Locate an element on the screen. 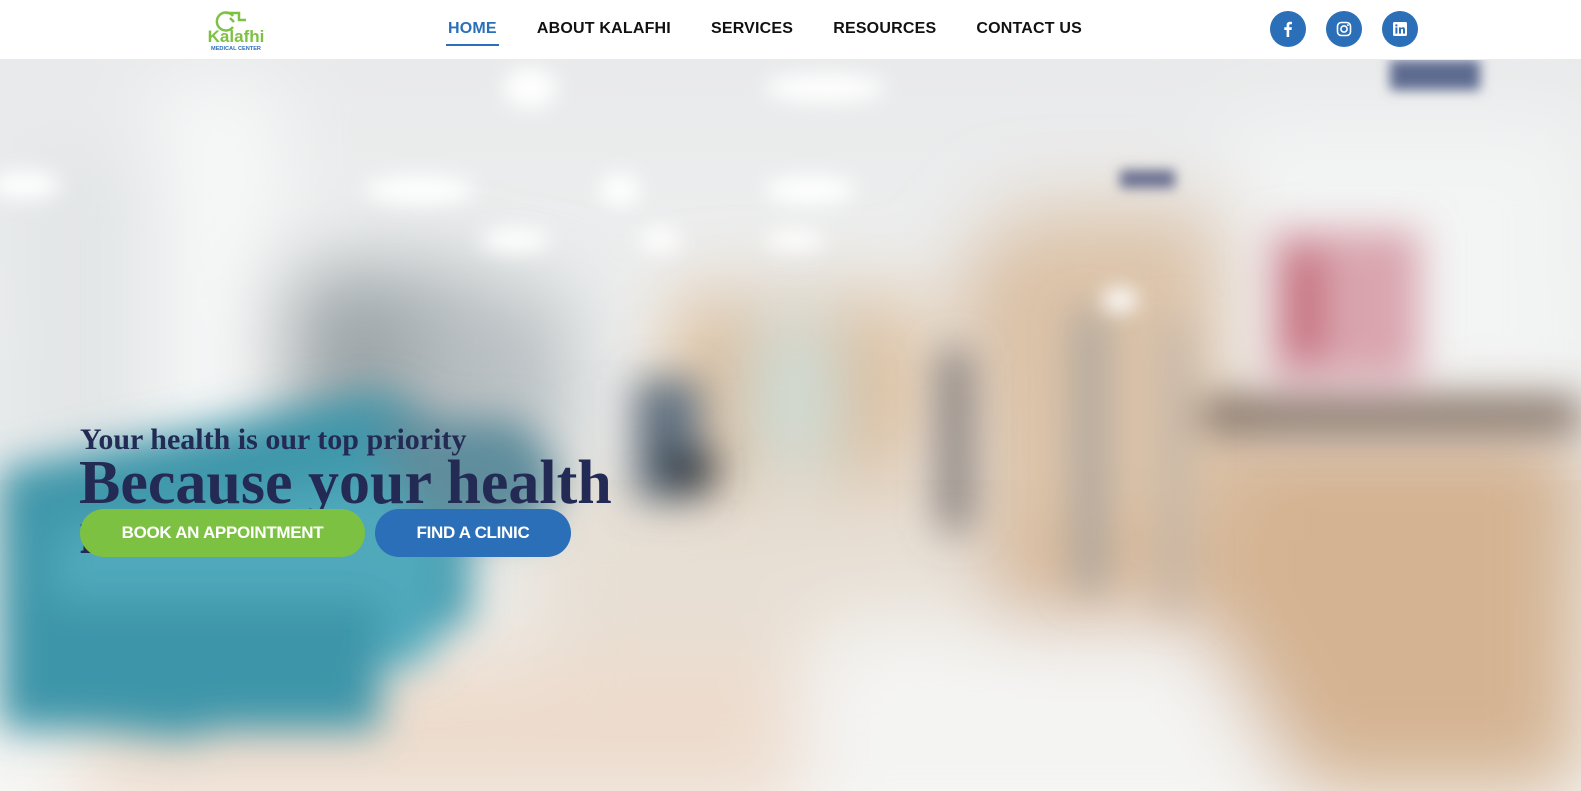  logo-mark: Kalafhi MEDICAL CENTER is located at coordinates (236, 31).